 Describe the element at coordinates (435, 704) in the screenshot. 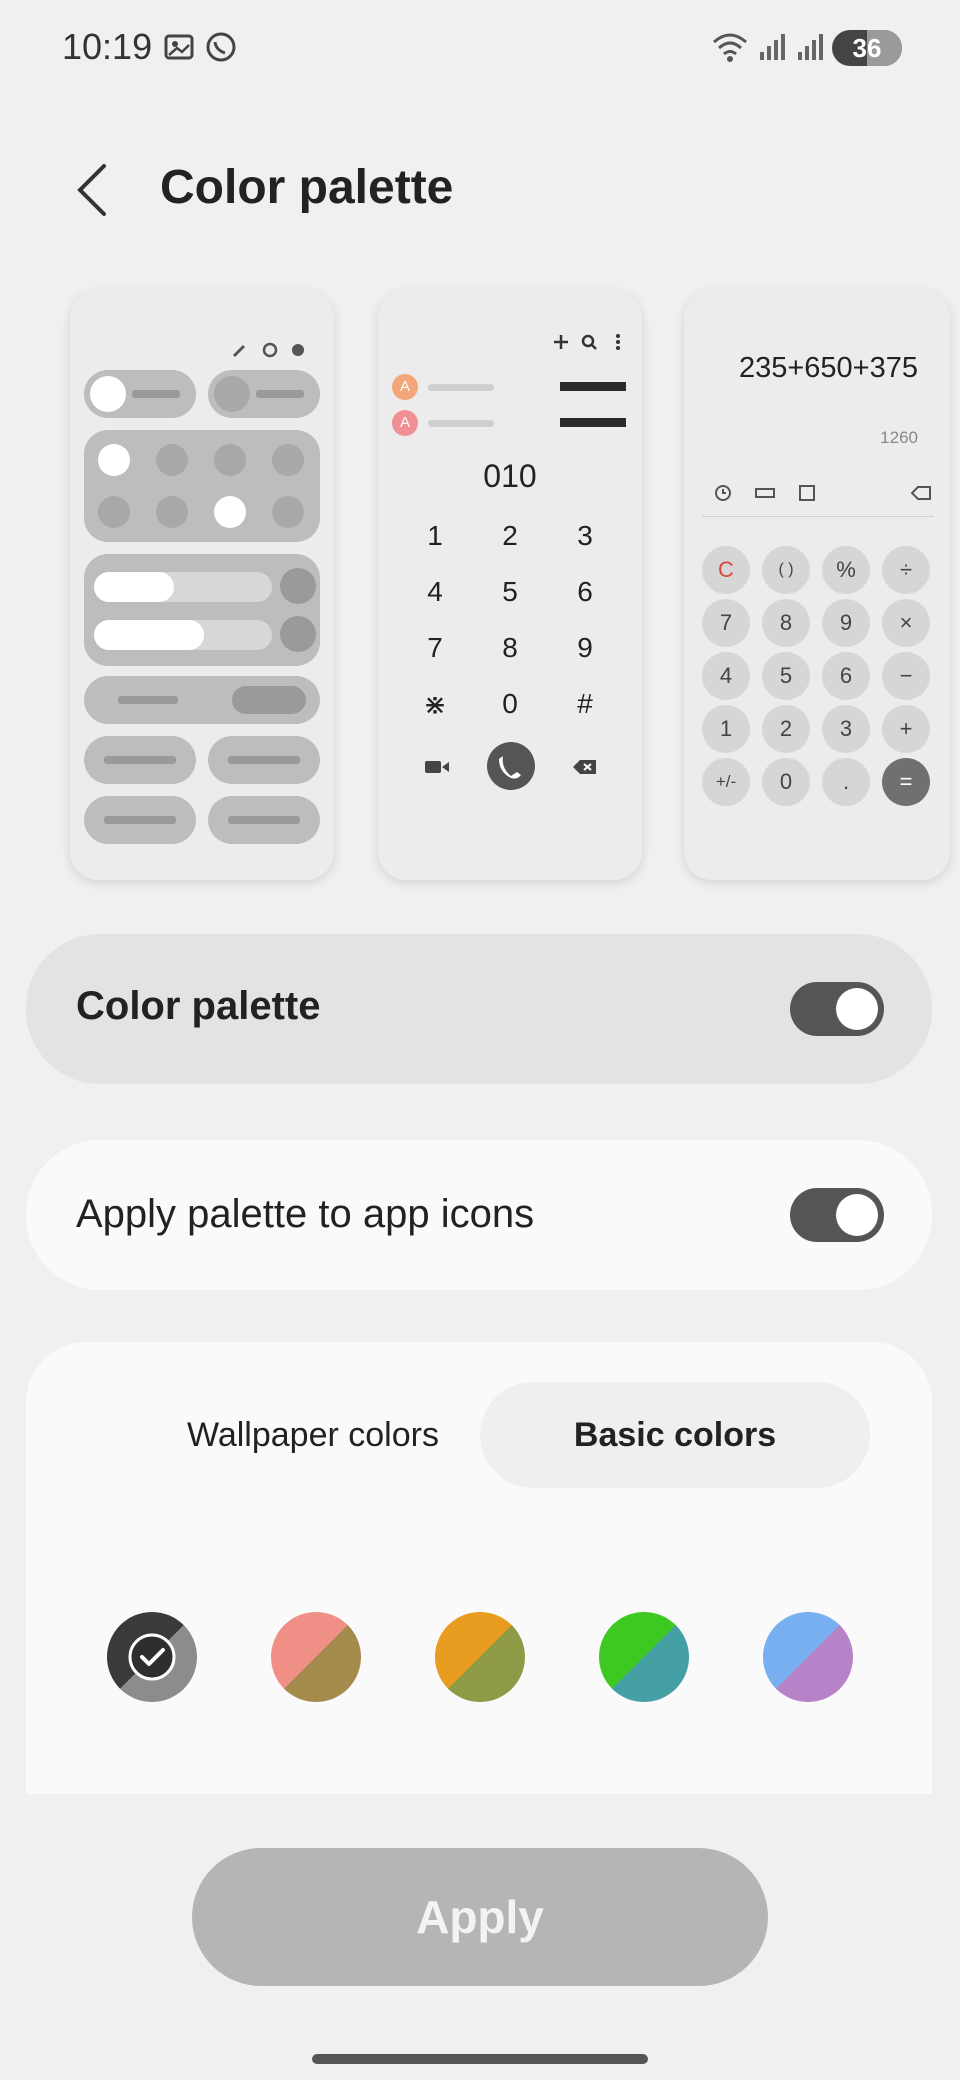

I see `dial-key: ⋇` at that location.